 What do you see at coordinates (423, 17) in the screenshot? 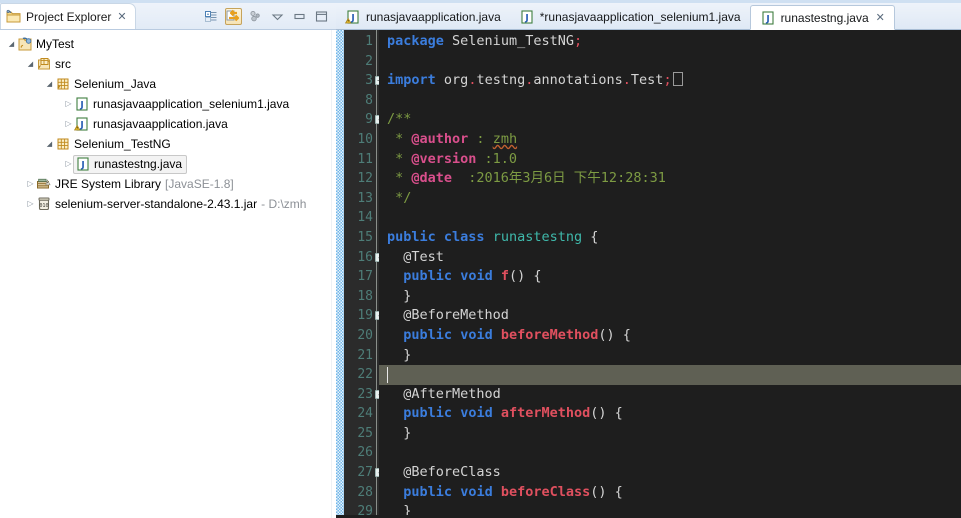
I see `editor-tab: Jrunasjavaapplication.java` at bounding box center [423, 17].